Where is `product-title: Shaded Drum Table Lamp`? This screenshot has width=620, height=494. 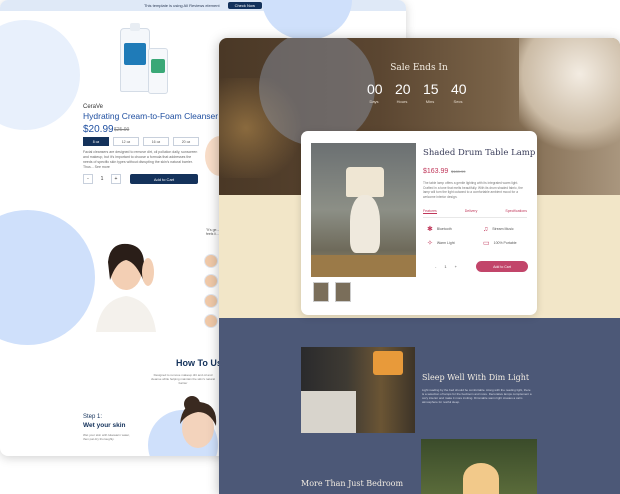
product-title: Shaded Drum Table Lamp is located at coordinates (479, 153).